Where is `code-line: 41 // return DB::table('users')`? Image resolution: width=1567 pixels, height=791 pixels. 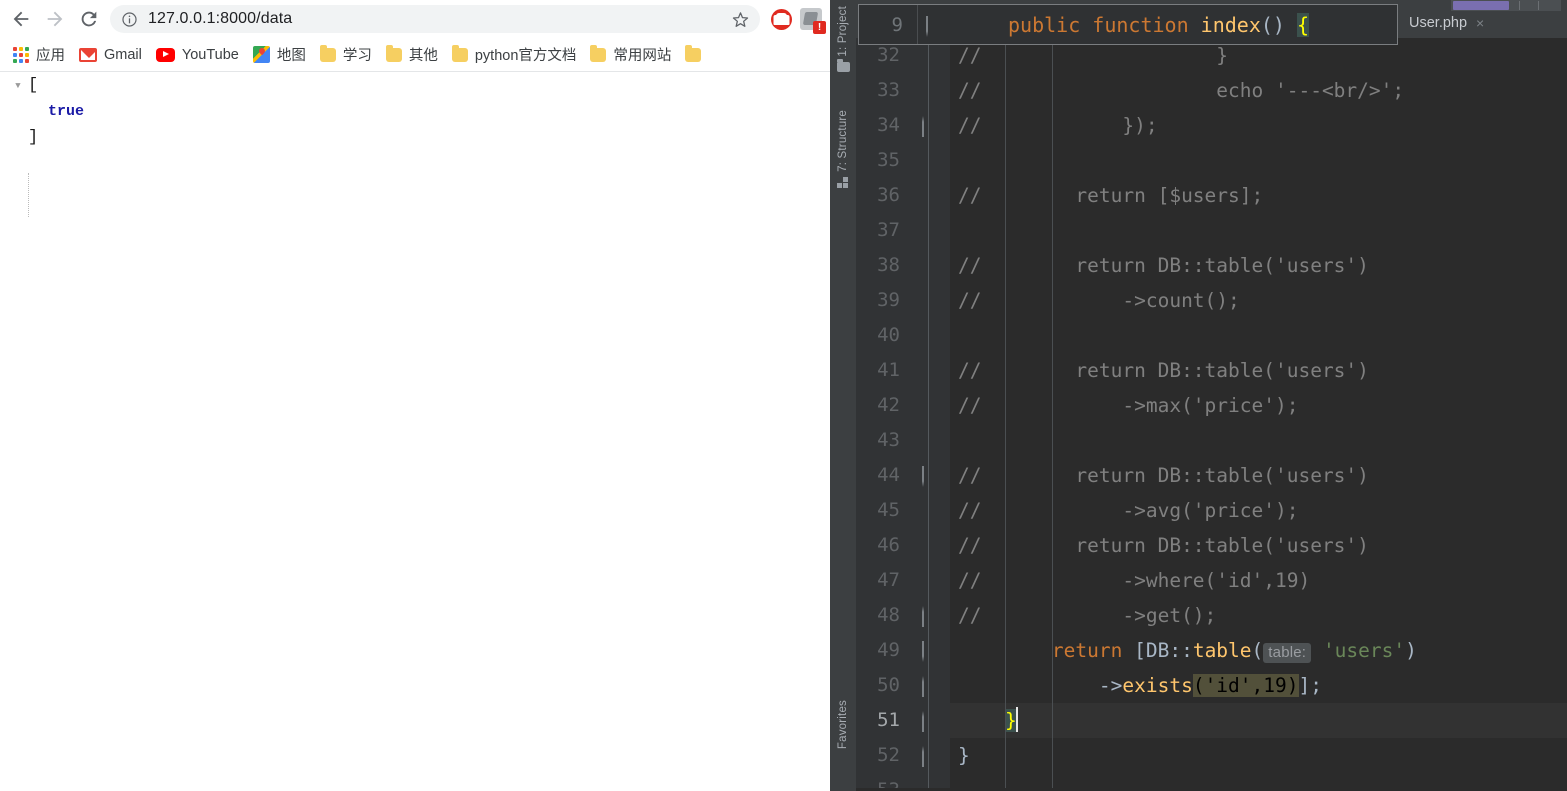 code-line: 41 // return DB::table('users') is located at coordinates (1211, 370).